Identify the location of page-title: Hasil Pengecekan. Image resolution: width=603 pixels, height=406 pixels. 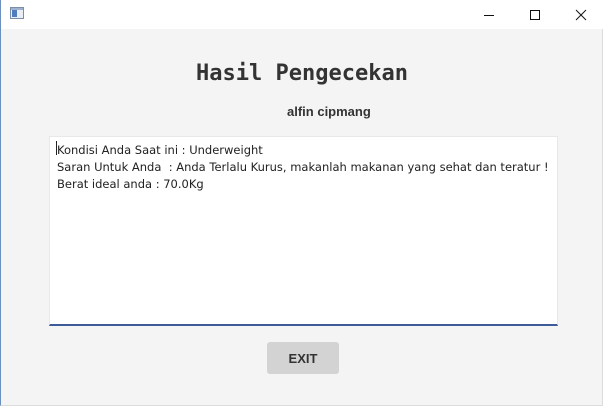
(302, 73).